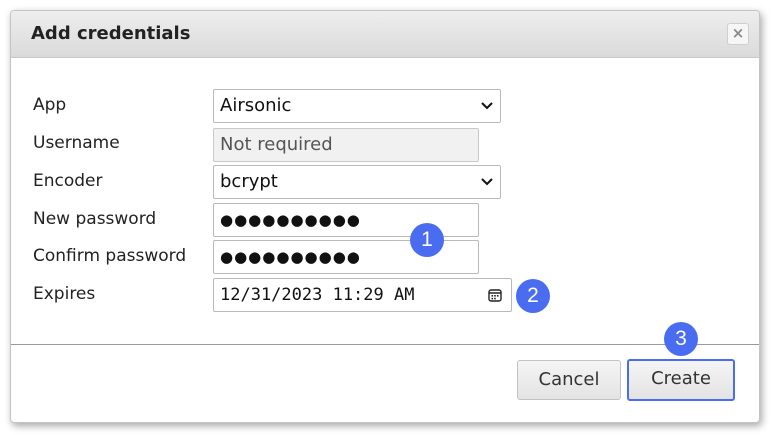 The height and width of the screenshot is (435, 777). What do you see at coordinates (64, 294) in the screenshot?
I see `expires-label: Expires` at bounding box center [64, 294].